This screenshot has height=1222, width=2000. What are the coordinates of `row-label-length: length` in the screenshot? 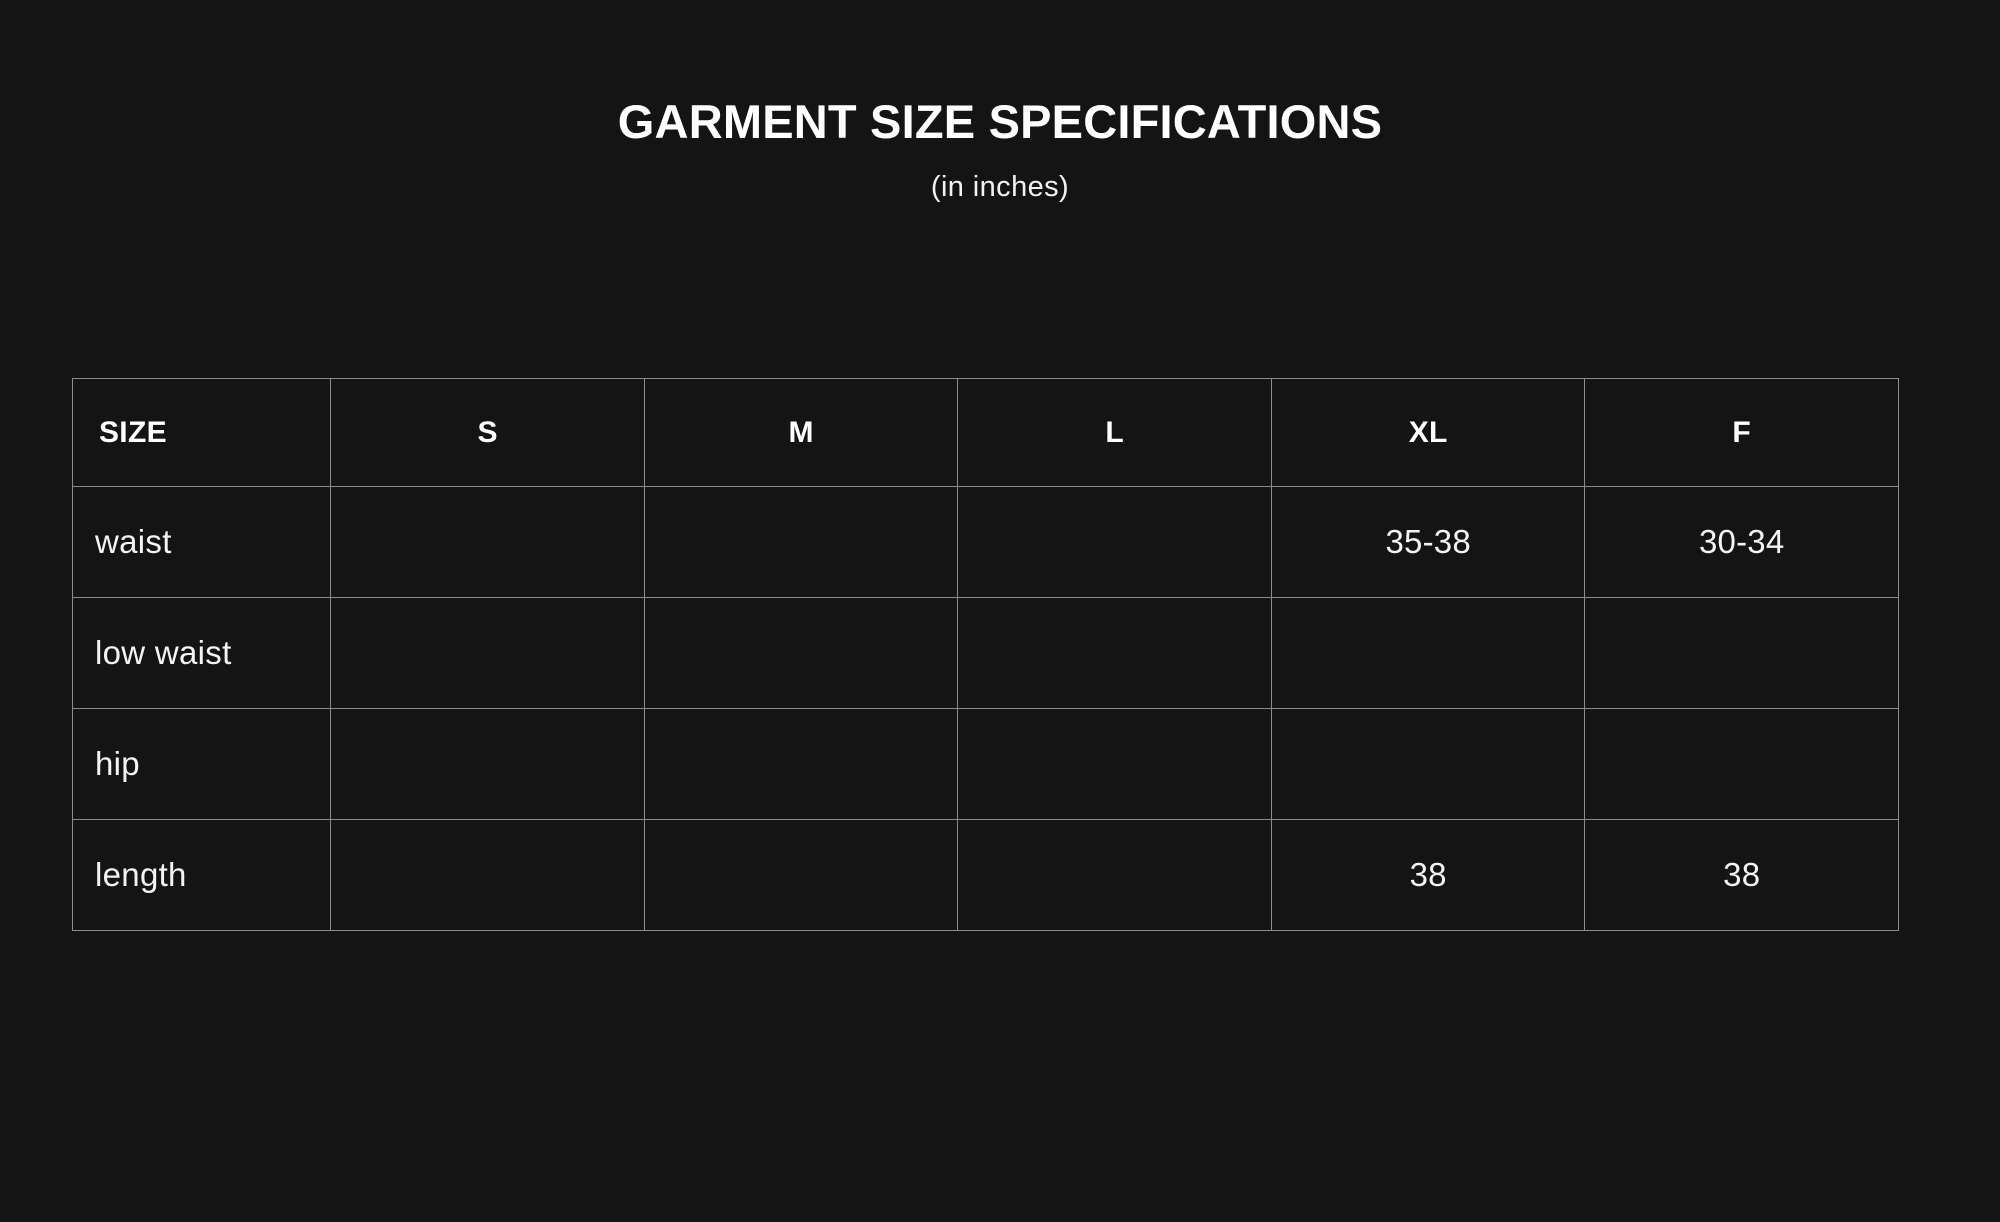 It's located at (201, 875).